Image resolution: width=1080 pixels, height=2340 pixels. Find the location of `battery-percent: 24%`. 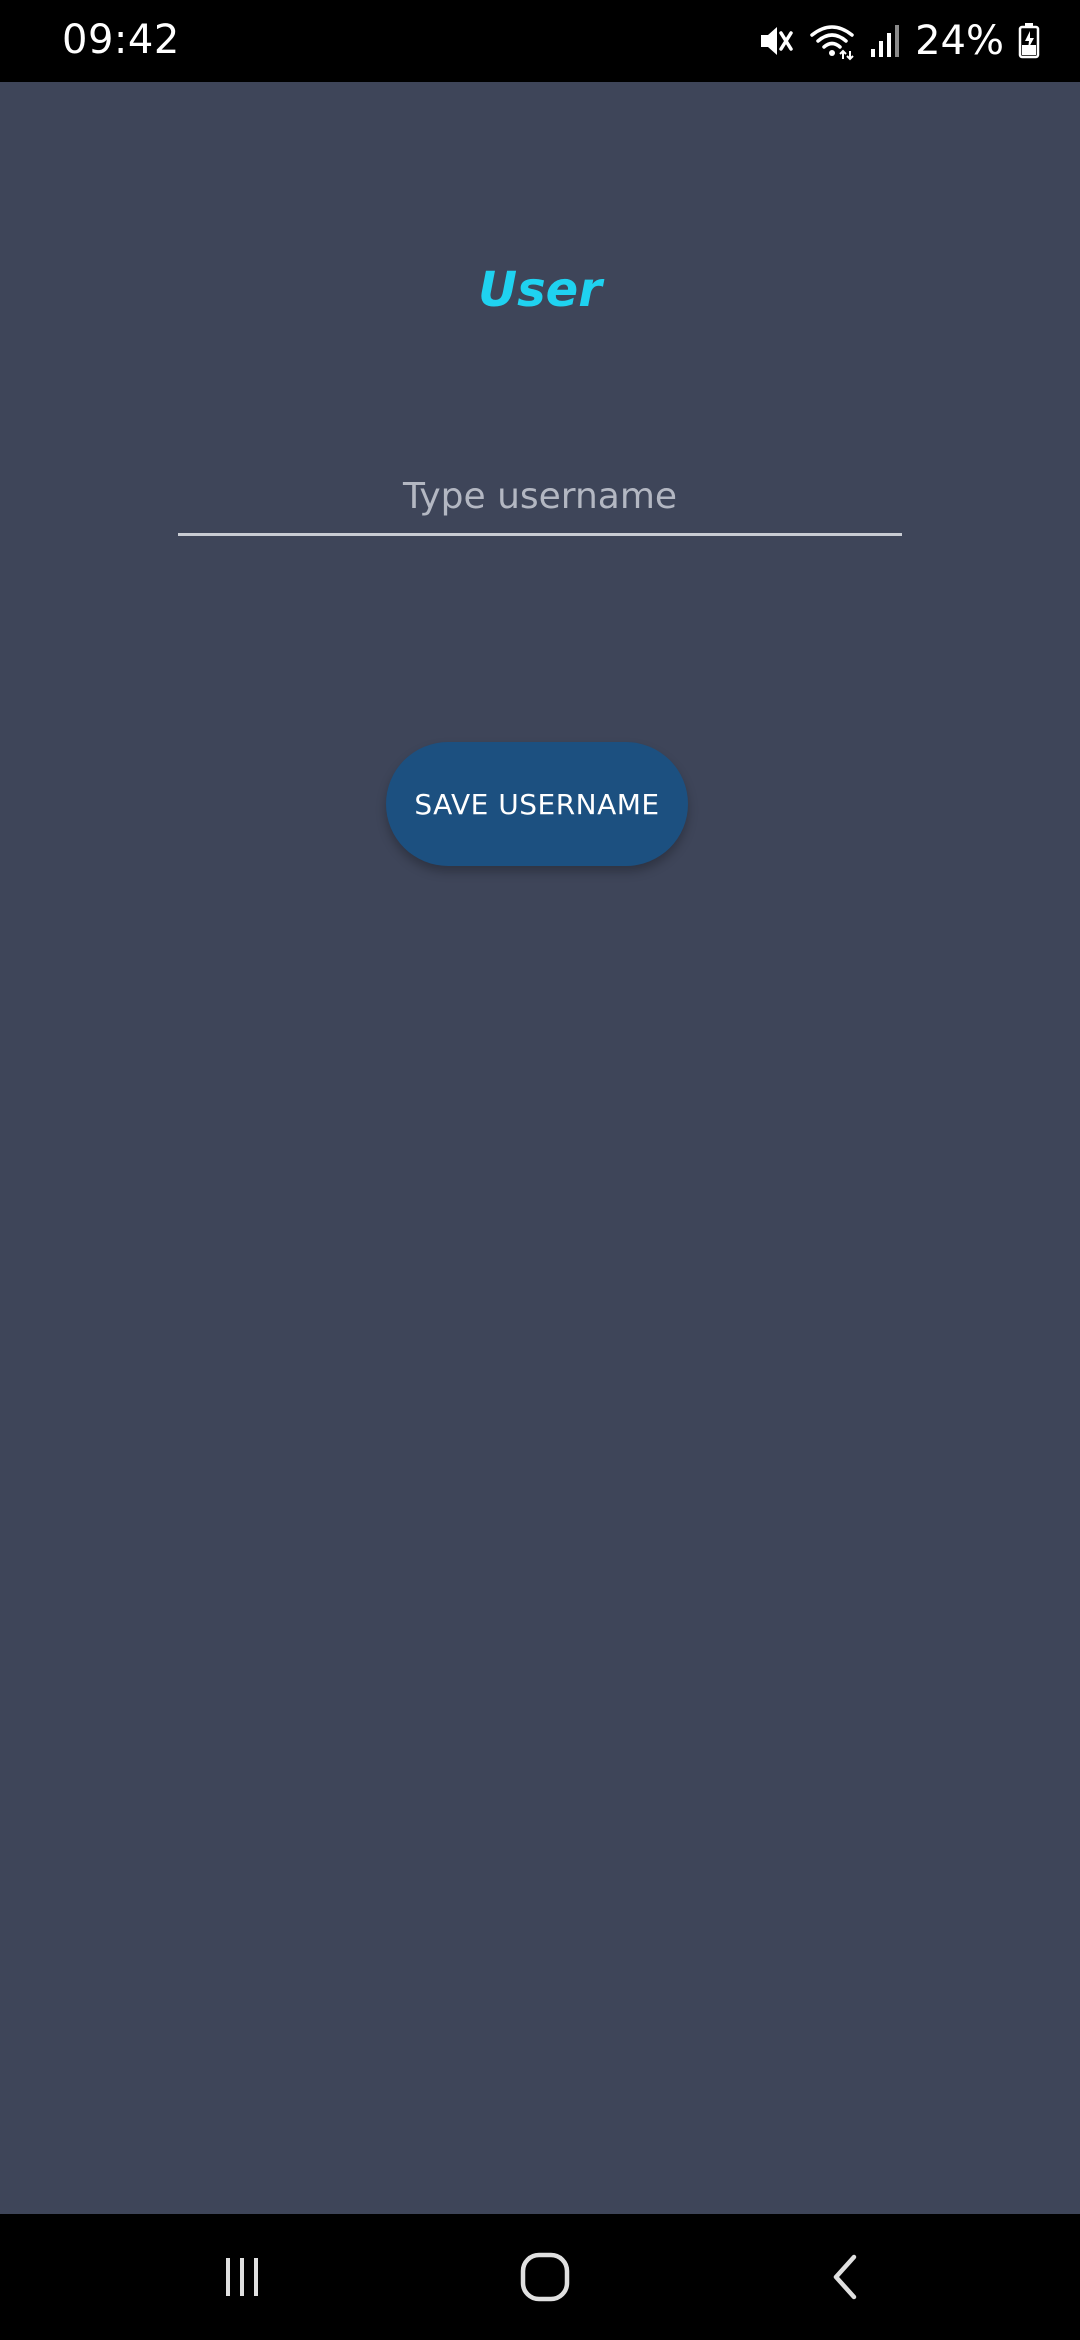

battery-percent: 24% is located at coordinates (959, 41).